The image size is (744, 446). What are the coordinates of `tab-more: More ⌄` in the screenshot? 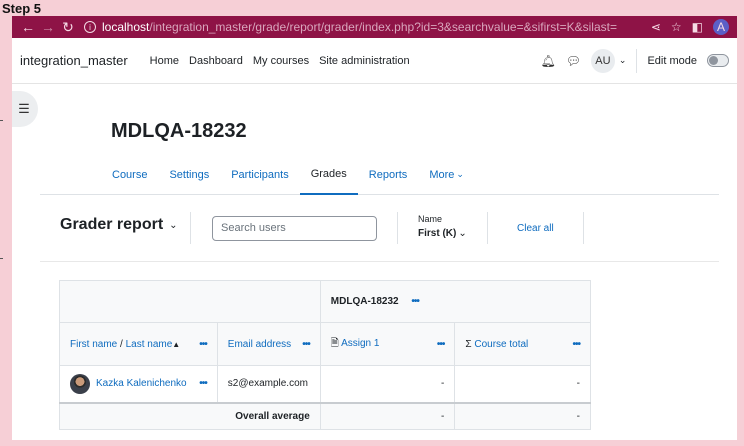 It's located at (446, 175).